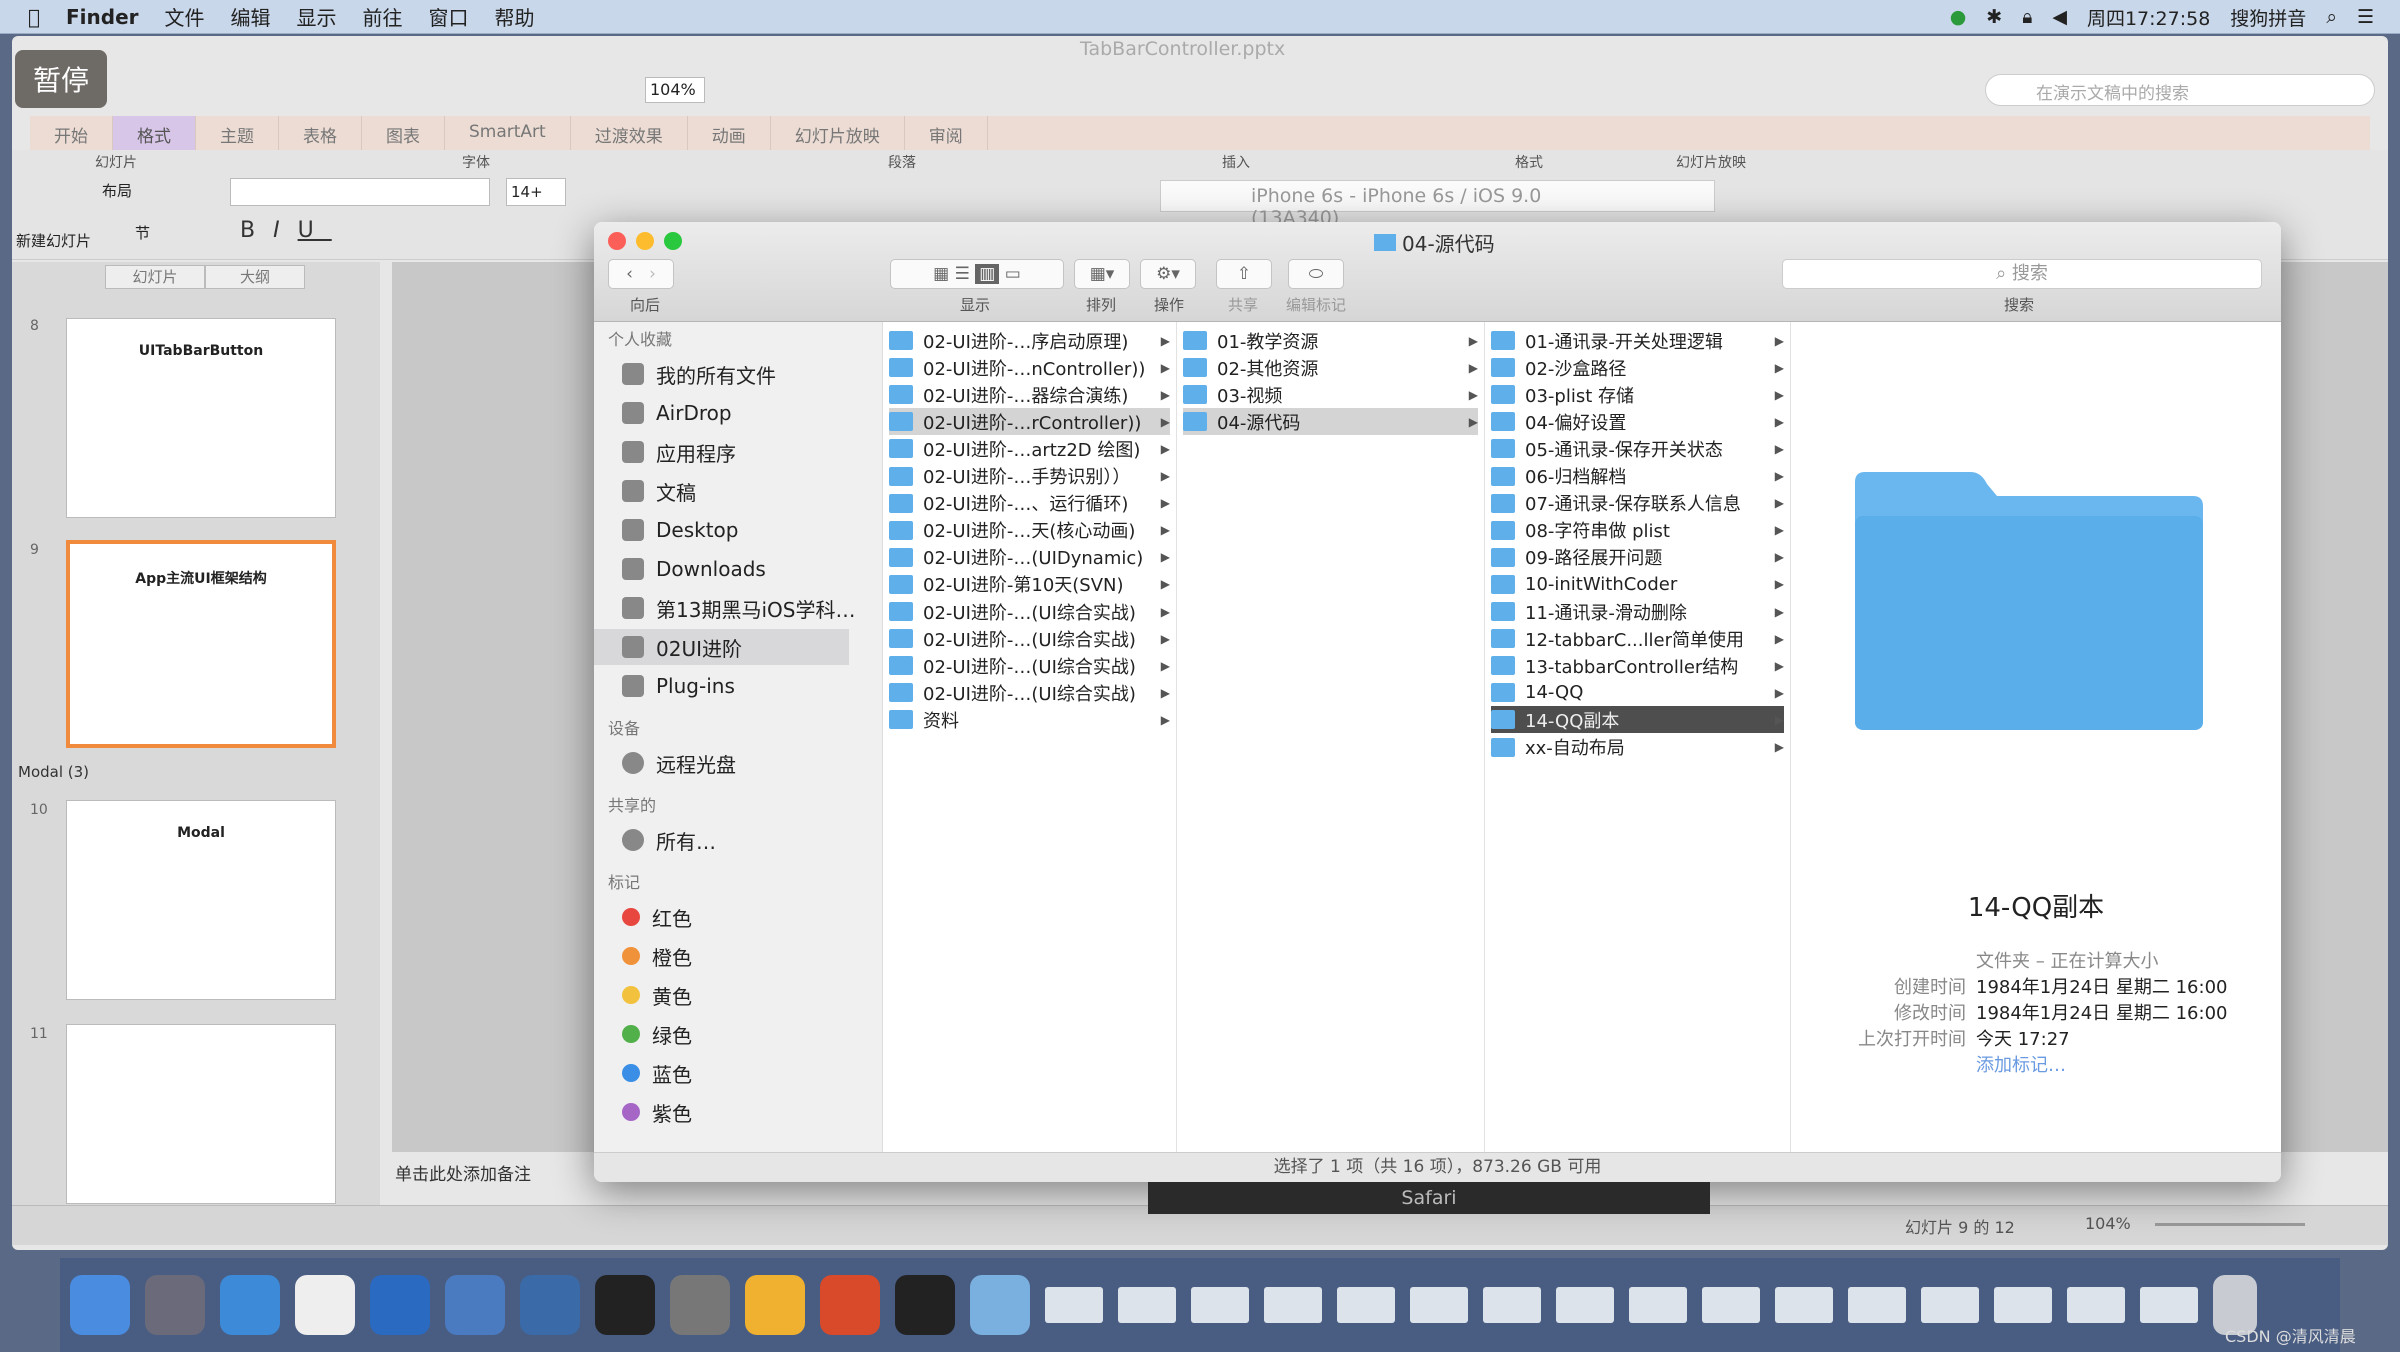 The width and height of the screenshot is (2400, 1352). What do you see at coordinates (1637, 638) in the screenshot?
I see `list-item: 12-tabbarC...ller简单使用 ▶` at bounding box center [1637, 638].